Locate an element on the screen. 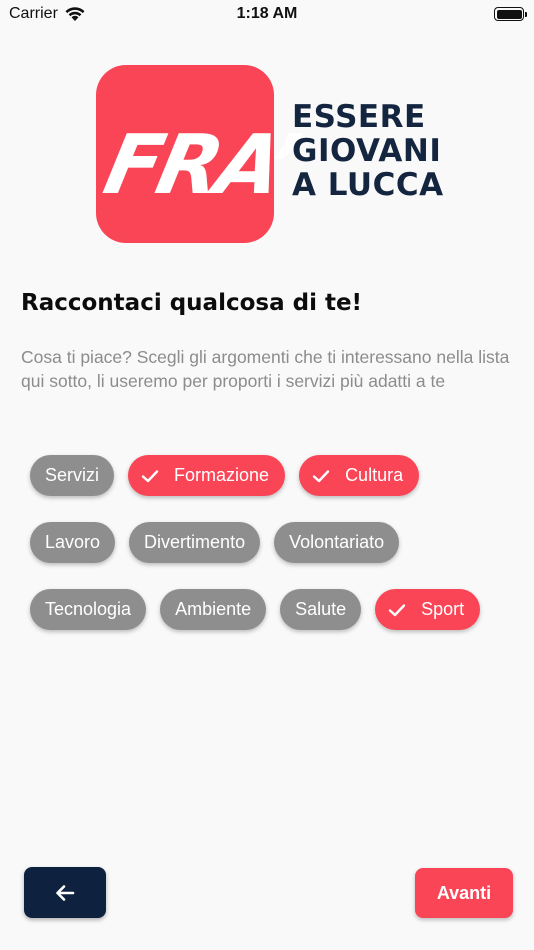 Image resolution: width=534 pixels, height=950 pixels. chip-label: Salute is located at coordinates (321, 609).